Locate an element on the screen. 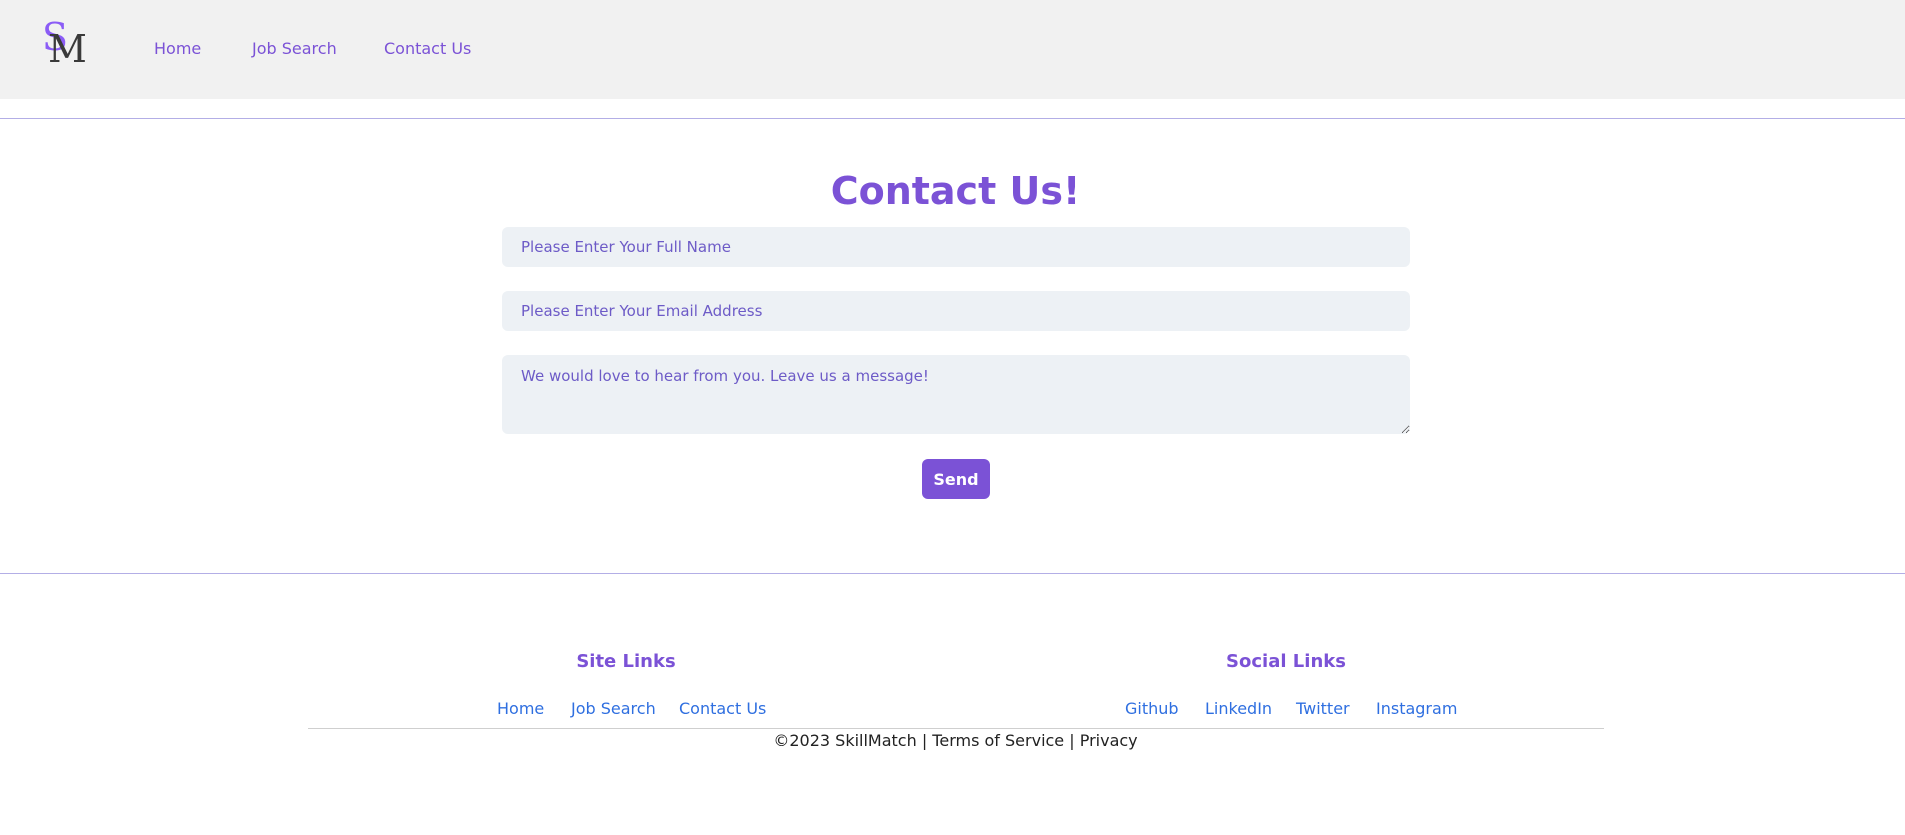 The height and width of the screenshot is (835, 1905). footer-linkedin-link: LinkedIn is located at coordinates (1238, 709).